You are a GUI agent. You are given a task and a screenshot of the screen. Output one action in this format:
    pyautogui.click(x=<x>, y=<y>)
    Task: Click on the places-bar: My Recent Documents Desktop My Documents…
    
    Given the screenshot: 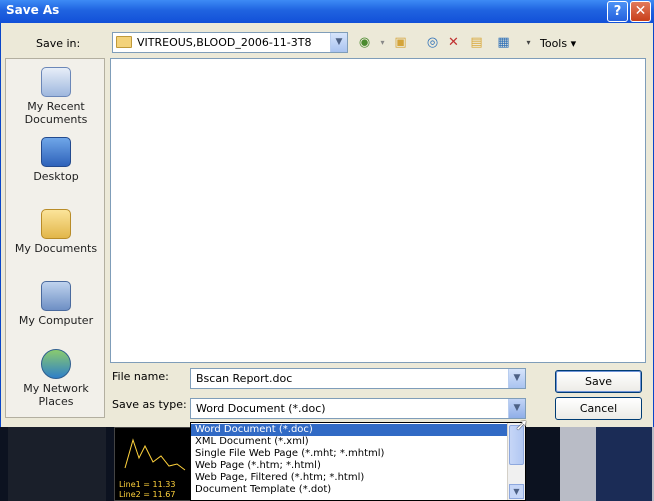 What is the action you would take?
    pyautogui.click(x=55, y=238)
    